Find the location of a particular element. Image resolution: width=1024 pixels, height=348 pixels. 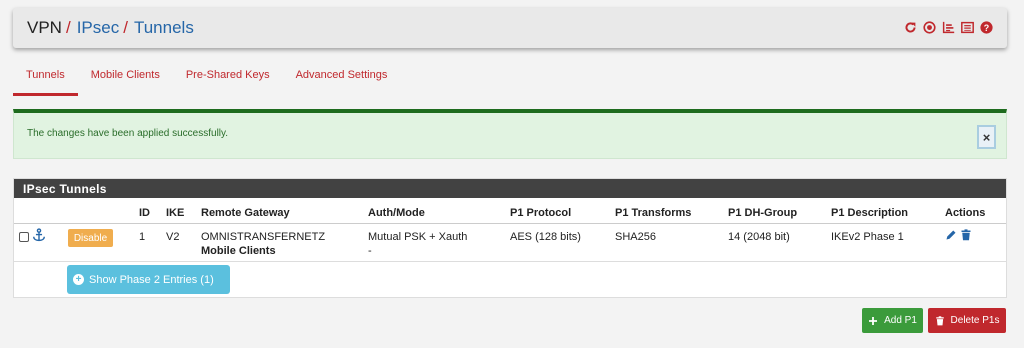

cell-p1-transforms: SHA256 is located at coordinates (635, 237).